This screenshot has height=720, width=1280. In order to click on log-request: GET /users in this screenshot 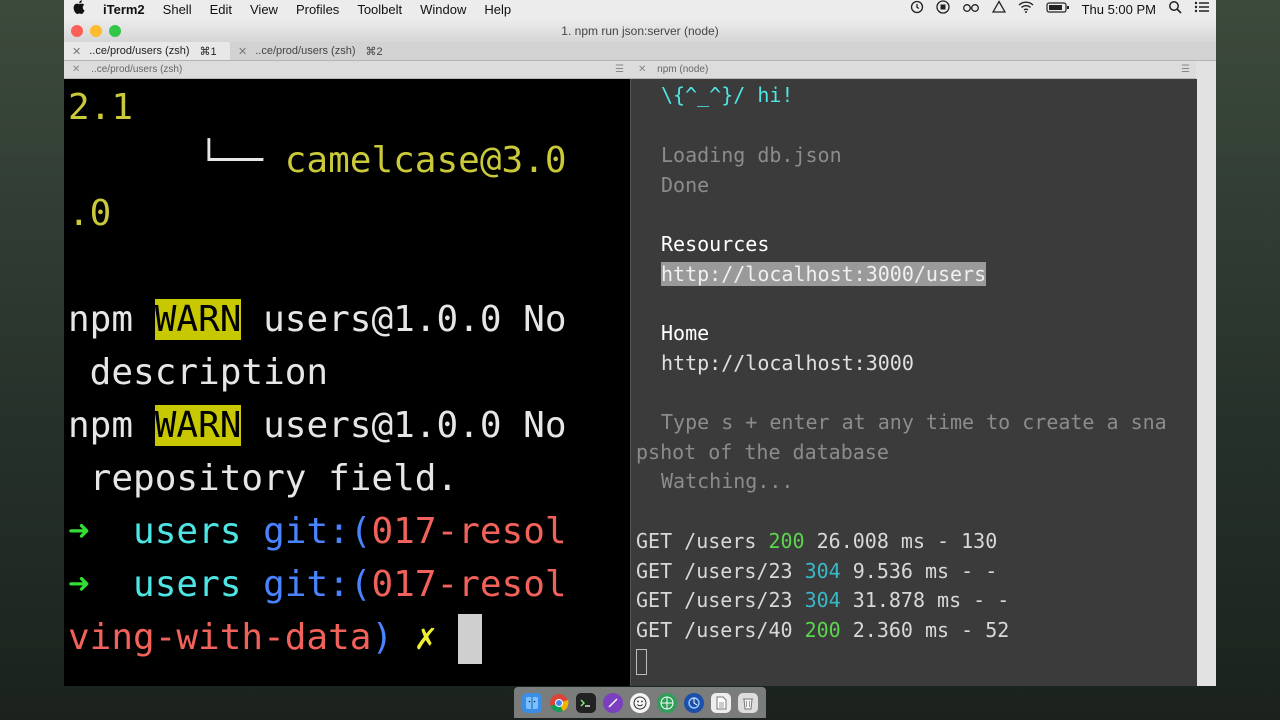, I will do `click(702, 541)`.